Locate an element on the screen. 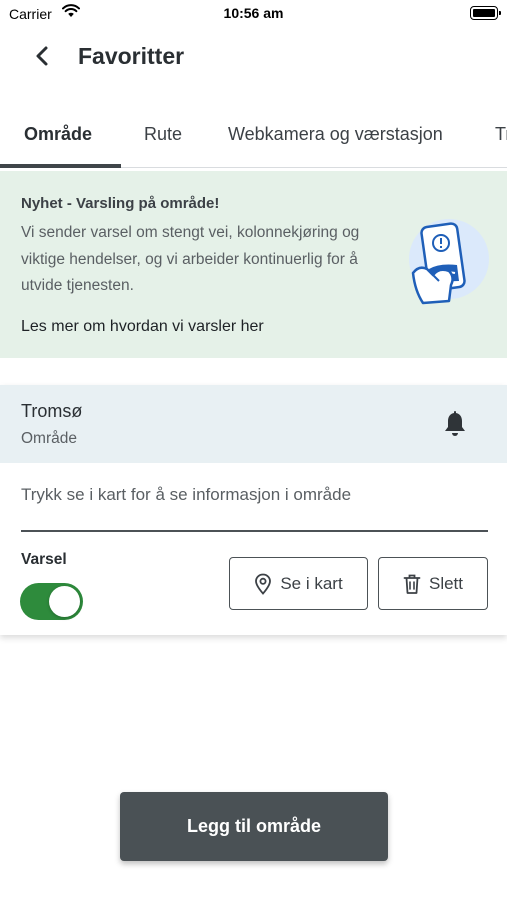 Image resolution: width=507 pixels, height=900 pixels. favorite-type: Område is located at coordinates (49, 438).